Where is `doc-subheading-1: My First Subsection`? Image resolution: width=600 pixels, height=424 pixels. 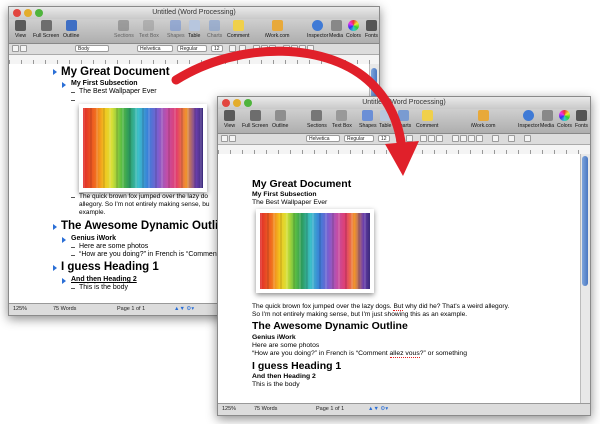
doc-subheading-1: My First Subsection is located at coordinates (284, 194).